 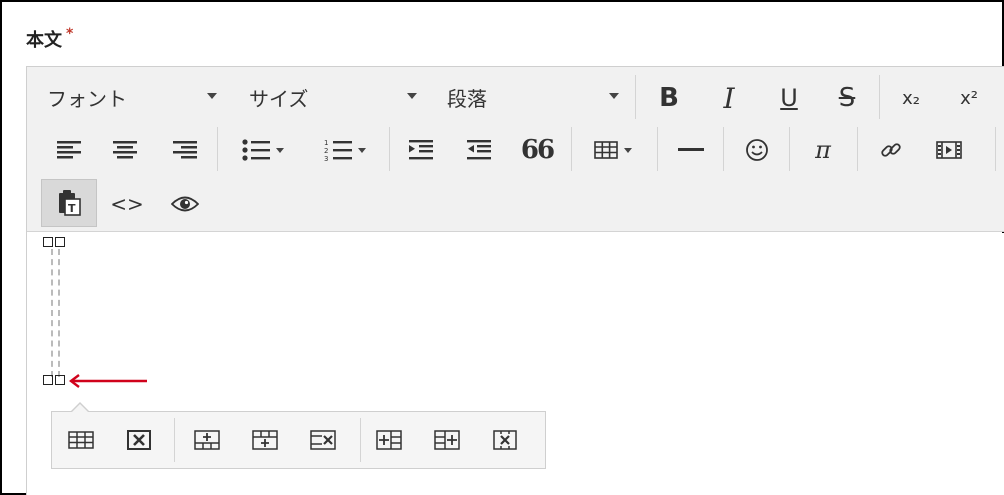 I want to click on paragraph-select-label: 段落, so click(x=467, y=99).